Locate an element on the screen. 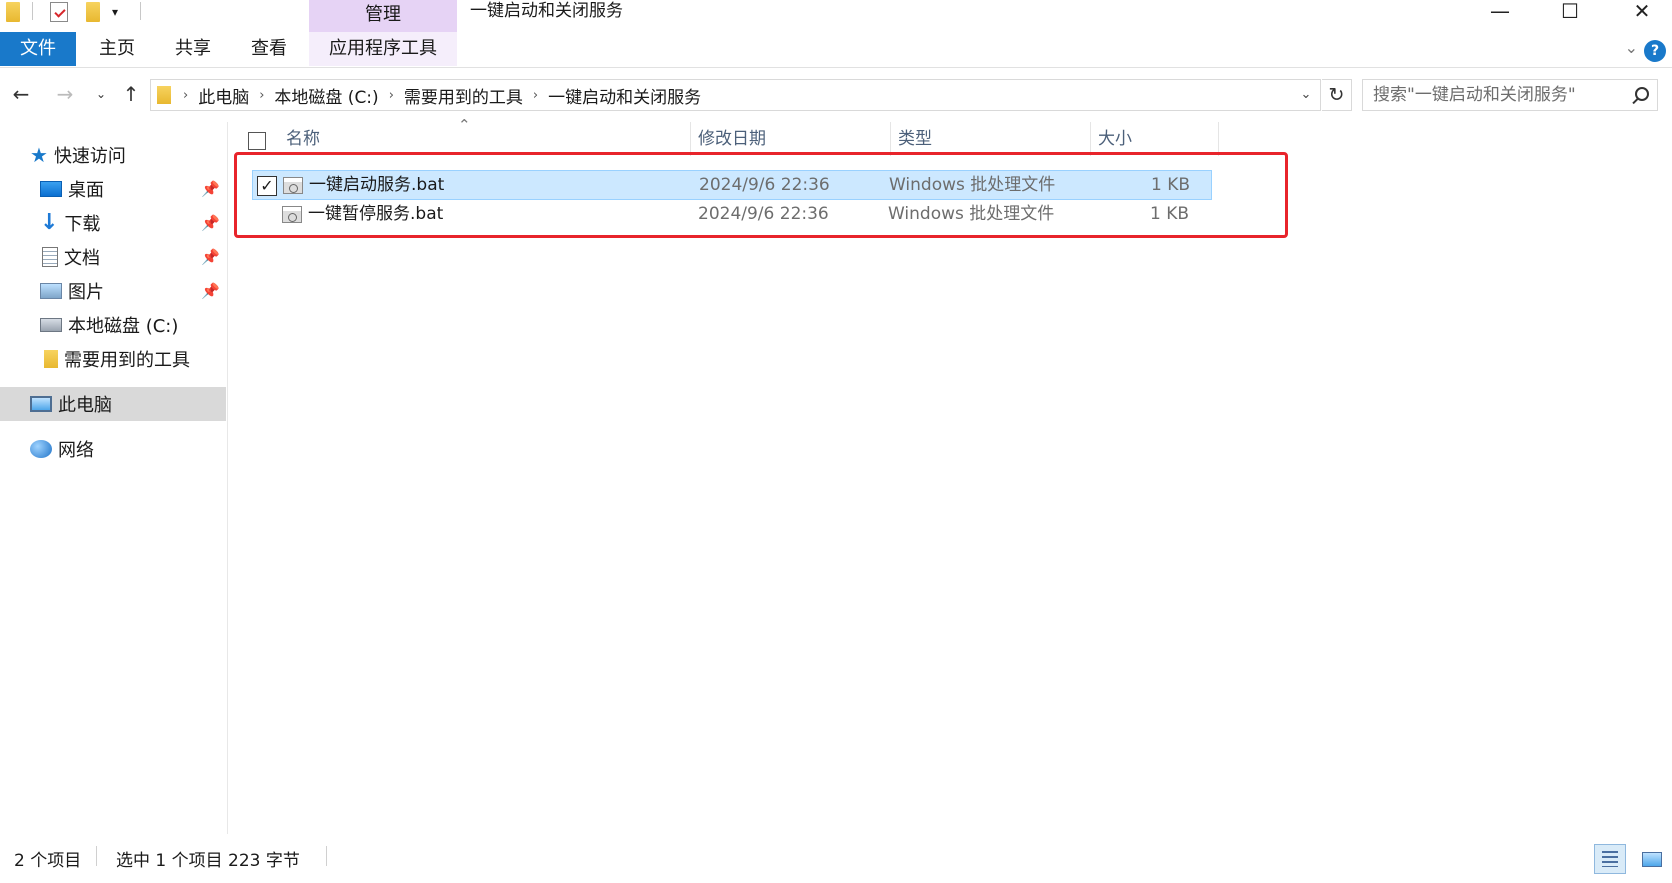 This screenshot has height=883, width=1672. network-icon is located at coordinates (41, 449).